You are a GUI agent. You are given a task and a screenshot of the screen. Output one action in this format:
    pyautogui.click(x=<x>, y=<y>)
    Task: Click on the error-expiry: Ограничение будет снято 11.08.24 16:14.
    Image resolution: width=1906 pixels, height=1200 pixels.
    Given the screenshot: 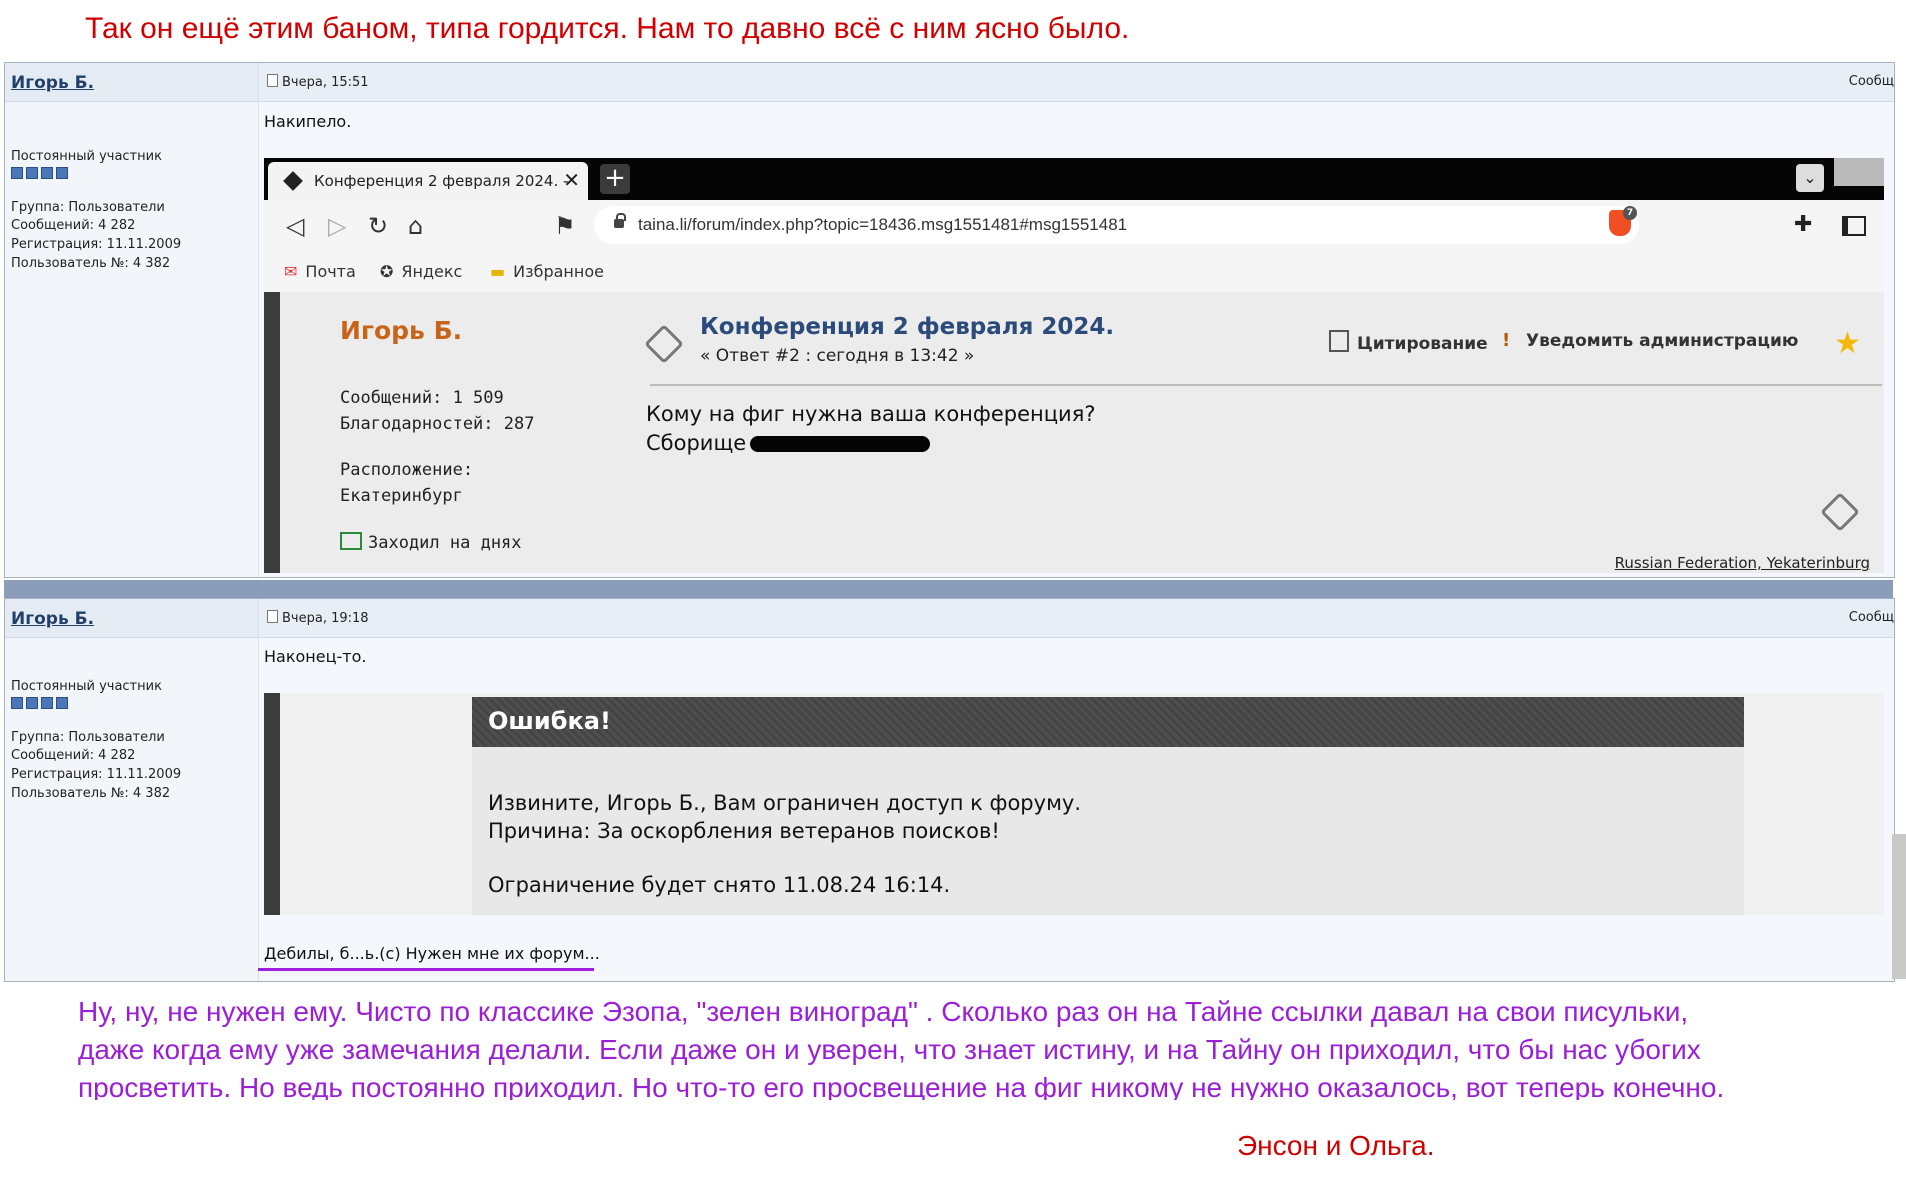 What is the action you would take?
    pyautogui.click(x=719, y=885)
    